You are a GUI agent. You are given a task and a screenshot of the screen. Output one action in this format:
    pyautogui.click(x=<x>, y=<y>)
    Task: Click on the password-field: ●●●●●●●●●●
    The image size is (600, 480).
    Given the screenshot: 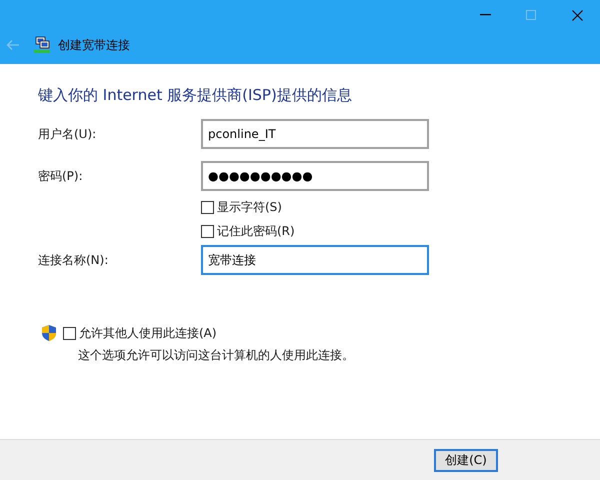 What is the action you would take?
    pyautogui.click(x=315, y=176)
    